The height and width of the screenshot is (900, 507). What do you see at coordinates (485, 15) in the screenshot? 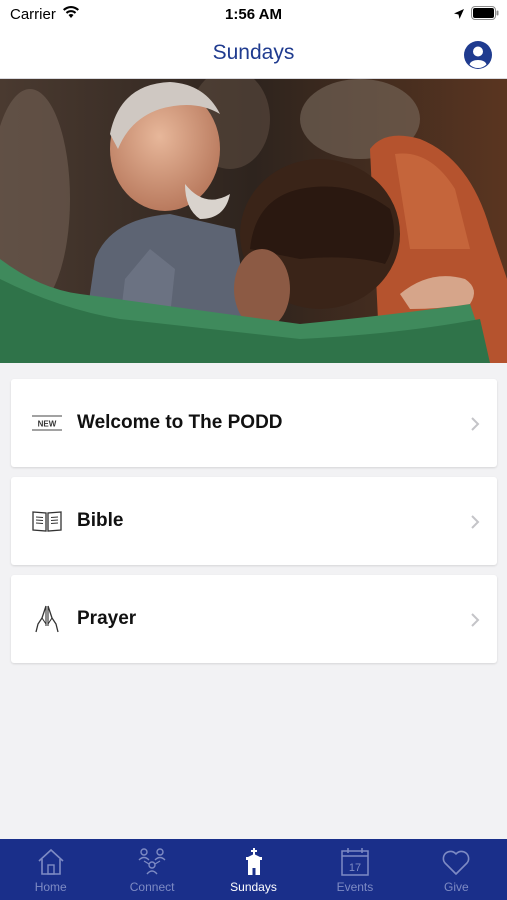
I see `battery-icon` at bounding box center [485, 15].